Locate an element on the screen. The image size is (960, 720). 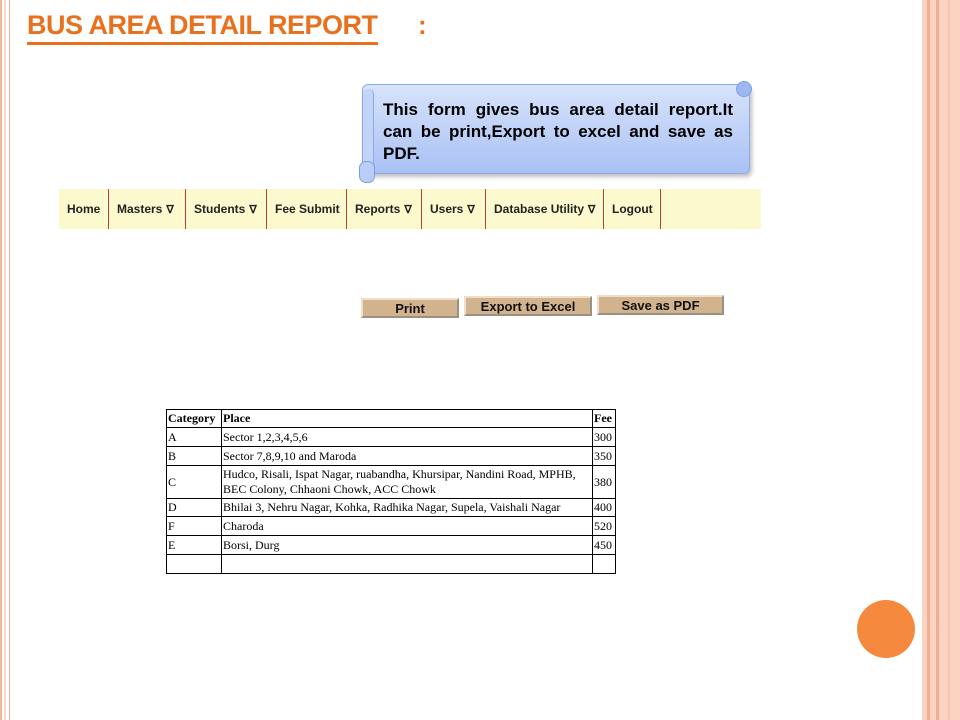
orange-circle-decoration is located at coordinates (886, 629).